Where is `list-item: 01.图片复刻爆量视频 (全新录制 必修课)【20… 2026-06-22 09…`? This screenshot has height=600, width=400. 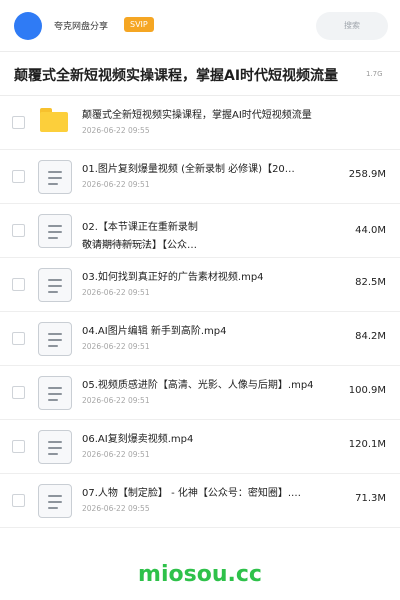 list-item: 01.图片复刻爆量视频 (全新录制 必修课)【20… 2026-06-22 09… is located at coordinates (200, 177).